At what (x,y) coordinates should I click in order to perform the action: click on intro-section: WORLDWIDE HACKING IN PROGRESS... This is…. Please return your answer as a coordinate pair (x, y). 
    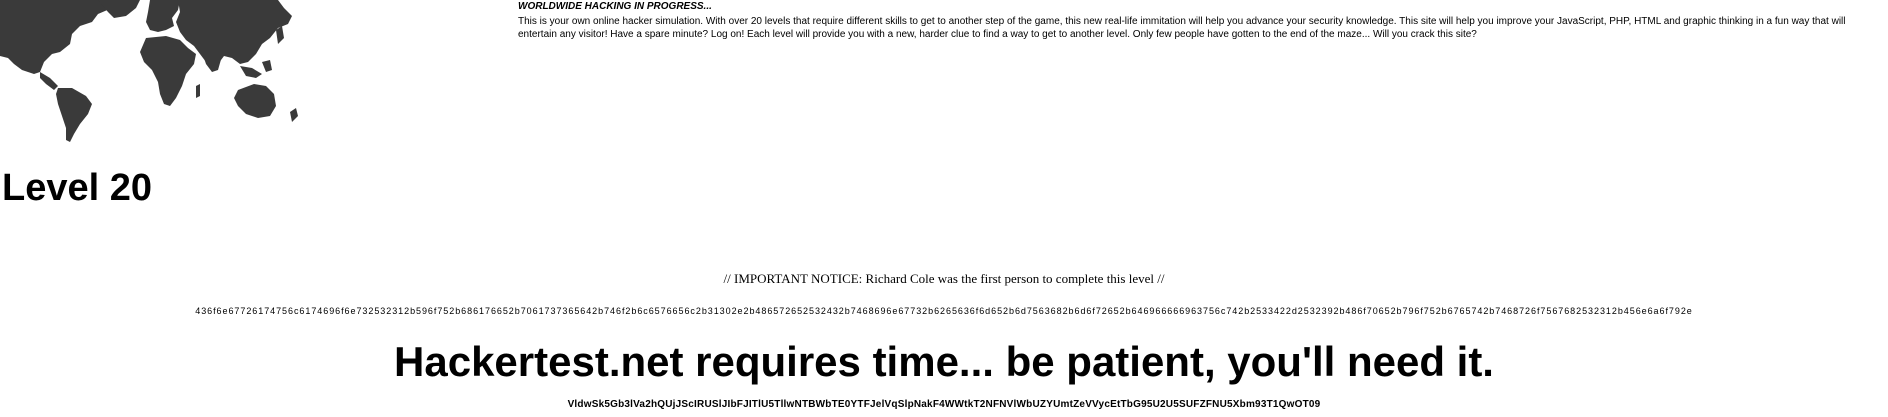
    Looking at the image, I should click on (1199, 20).